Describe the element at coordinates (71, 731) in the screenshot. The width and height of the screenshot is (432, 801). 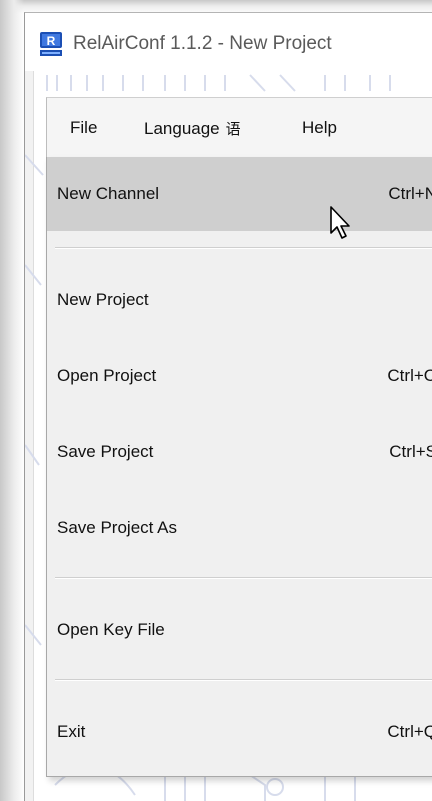
I see `menu-item-label: Exit` at that location.